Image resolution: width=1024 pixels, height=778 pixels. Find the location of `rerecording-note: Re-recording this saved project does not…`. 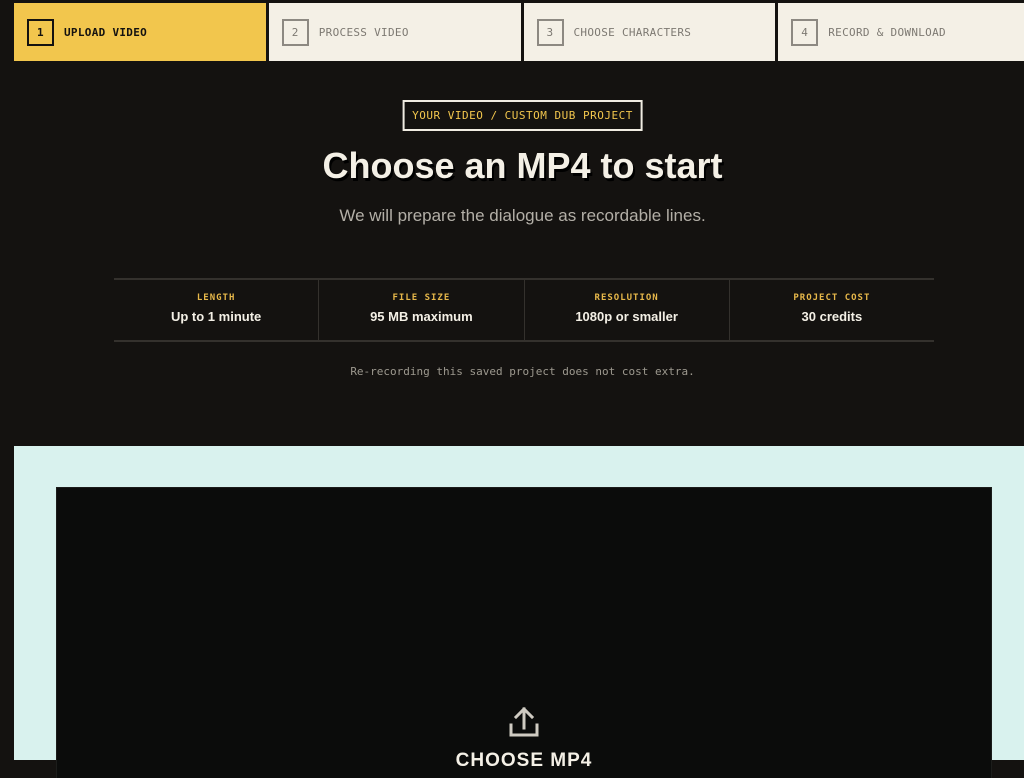

rerecording-note: Re-recording this saved project does not… is located at coordinates (522, 371).